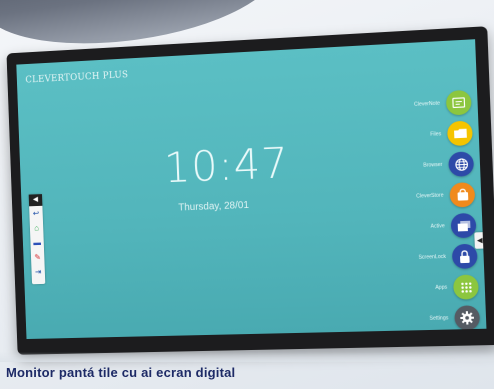 Image resolution: width=494 pixels, height=389 pixels. I want to click on undo-icon: ↩, so click(36, 213).